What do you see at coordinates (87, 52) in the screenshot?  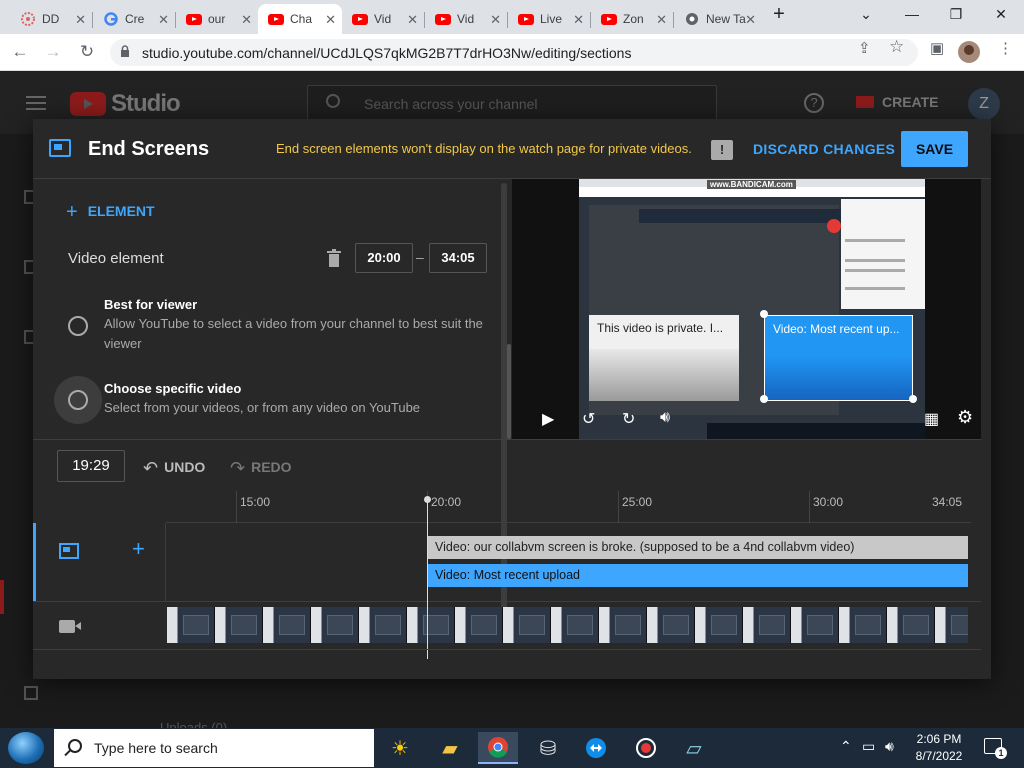 I see `reload-icon: ↻` at bounding box center [87, 52].